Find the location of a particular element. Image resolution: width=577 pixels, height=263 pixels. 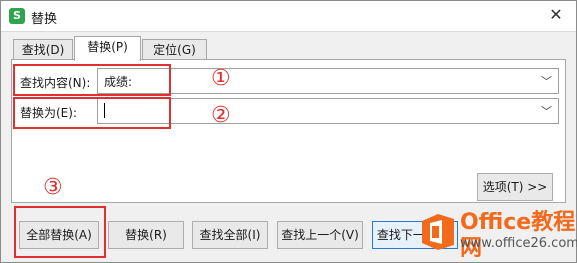

watermark-url: www.office26.com is located at coordinates (518, 243).